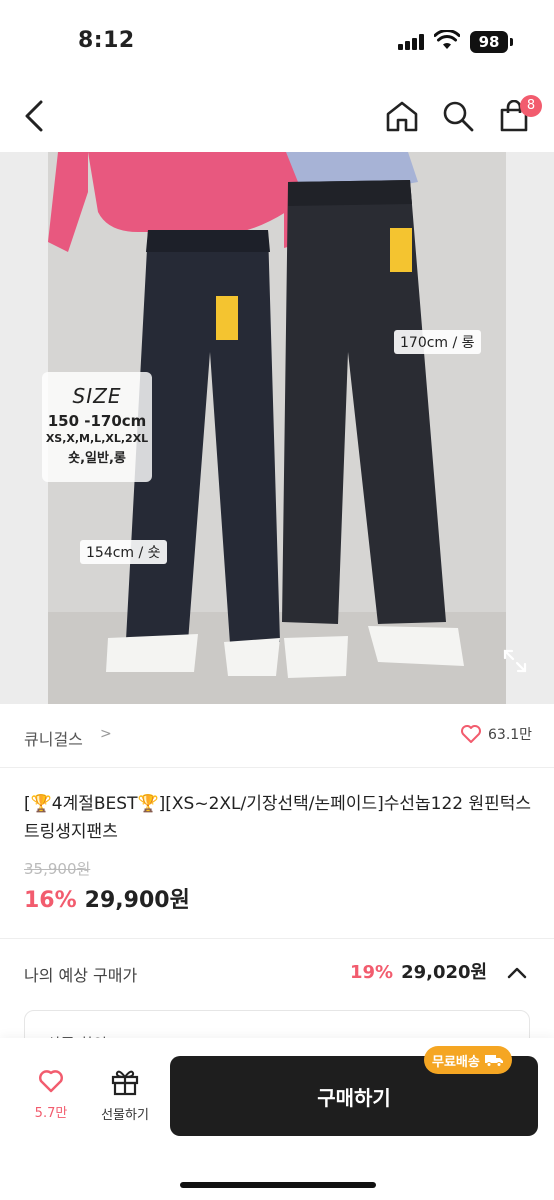 This screenshot has width=554, height=1200. What do you see at coordinates (277, 973) in the screenshot?
I see `estimated-price-row: 나의 예상 구매가 19% 29,020원` at bounding box center [277, 973].